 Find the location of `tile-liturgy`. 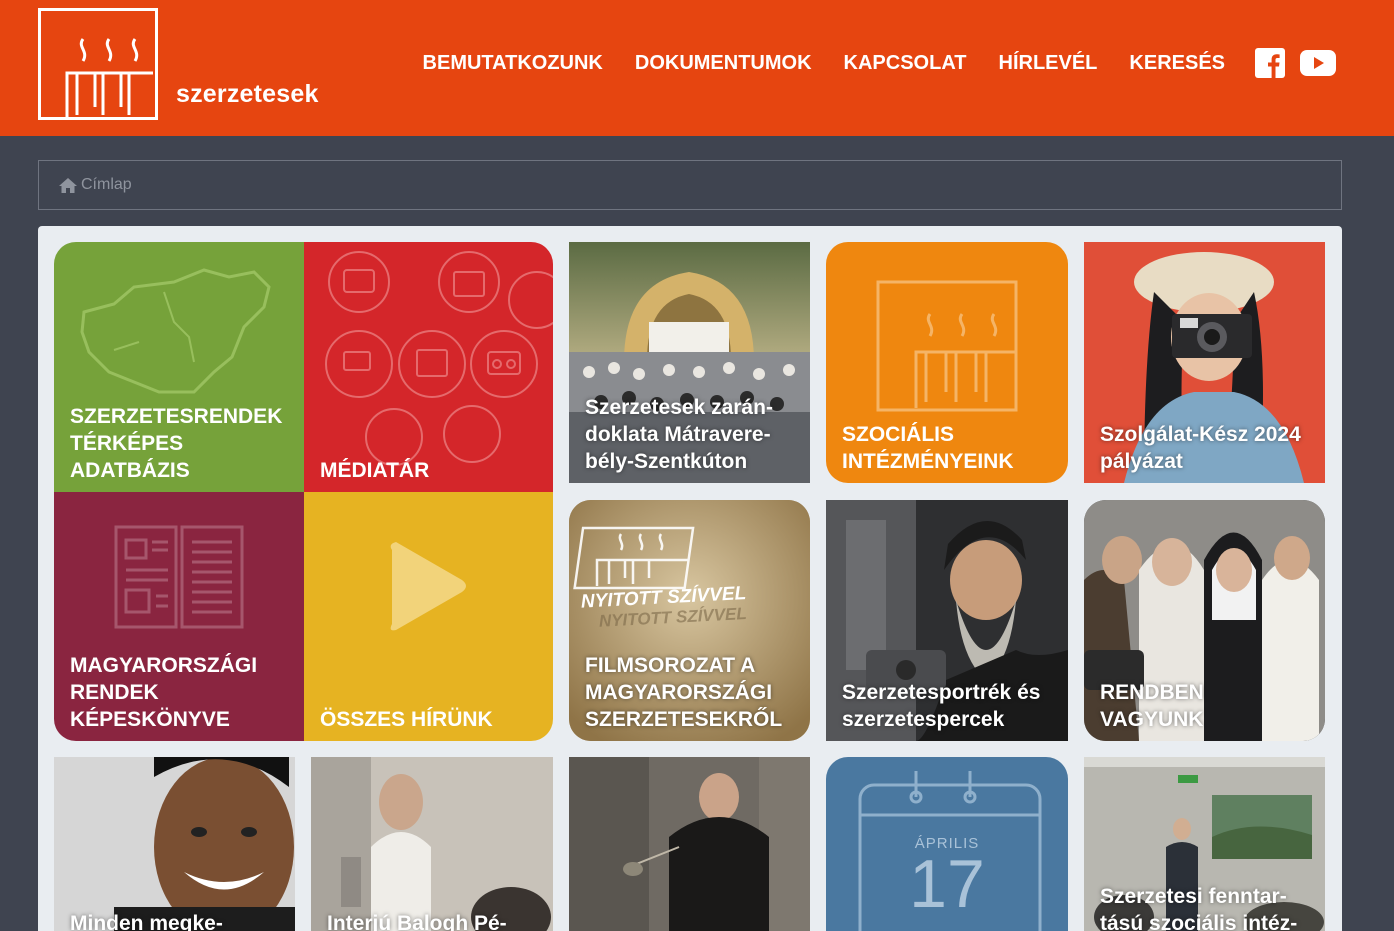

tile-liturgy is located at coordinates (689, 844).